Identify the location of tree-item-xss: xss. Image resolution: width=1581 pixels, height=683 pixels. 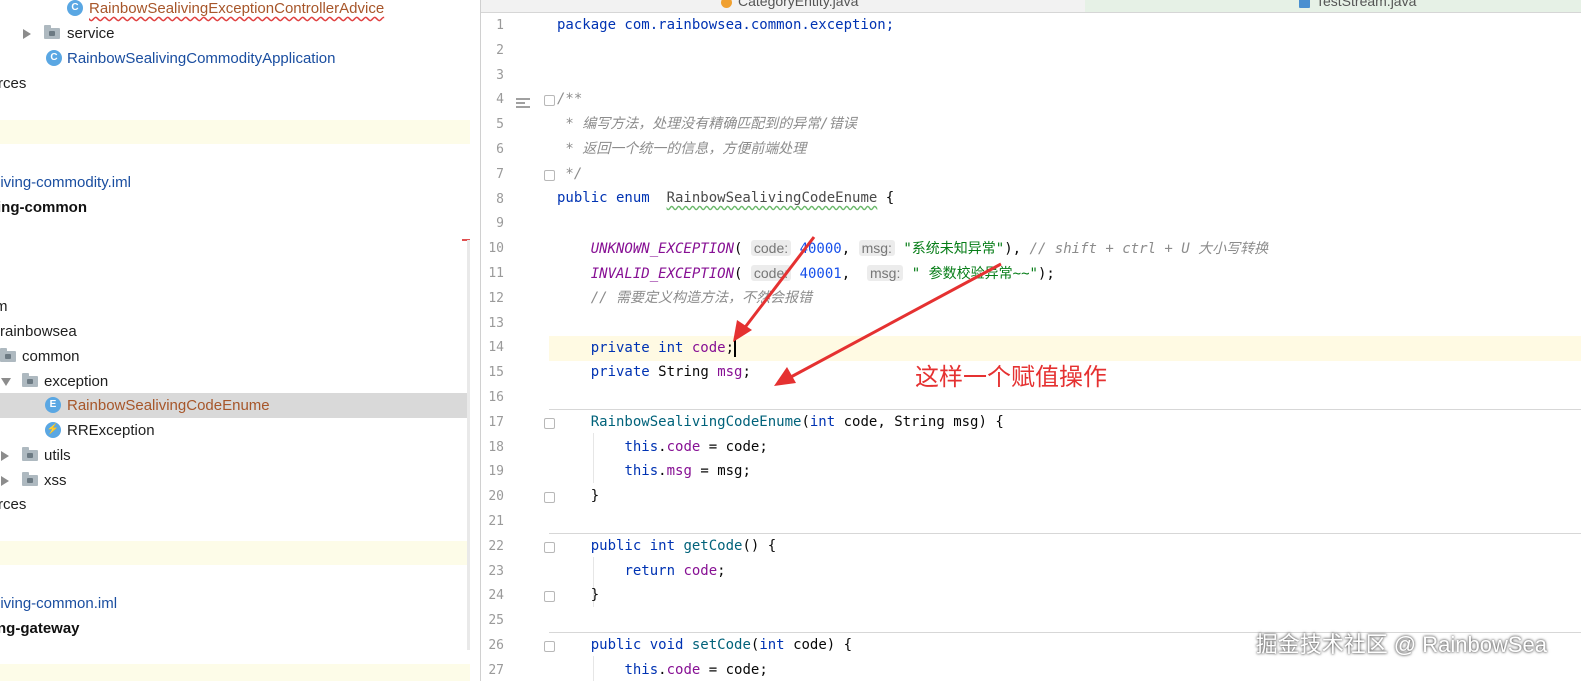
(235, 480).